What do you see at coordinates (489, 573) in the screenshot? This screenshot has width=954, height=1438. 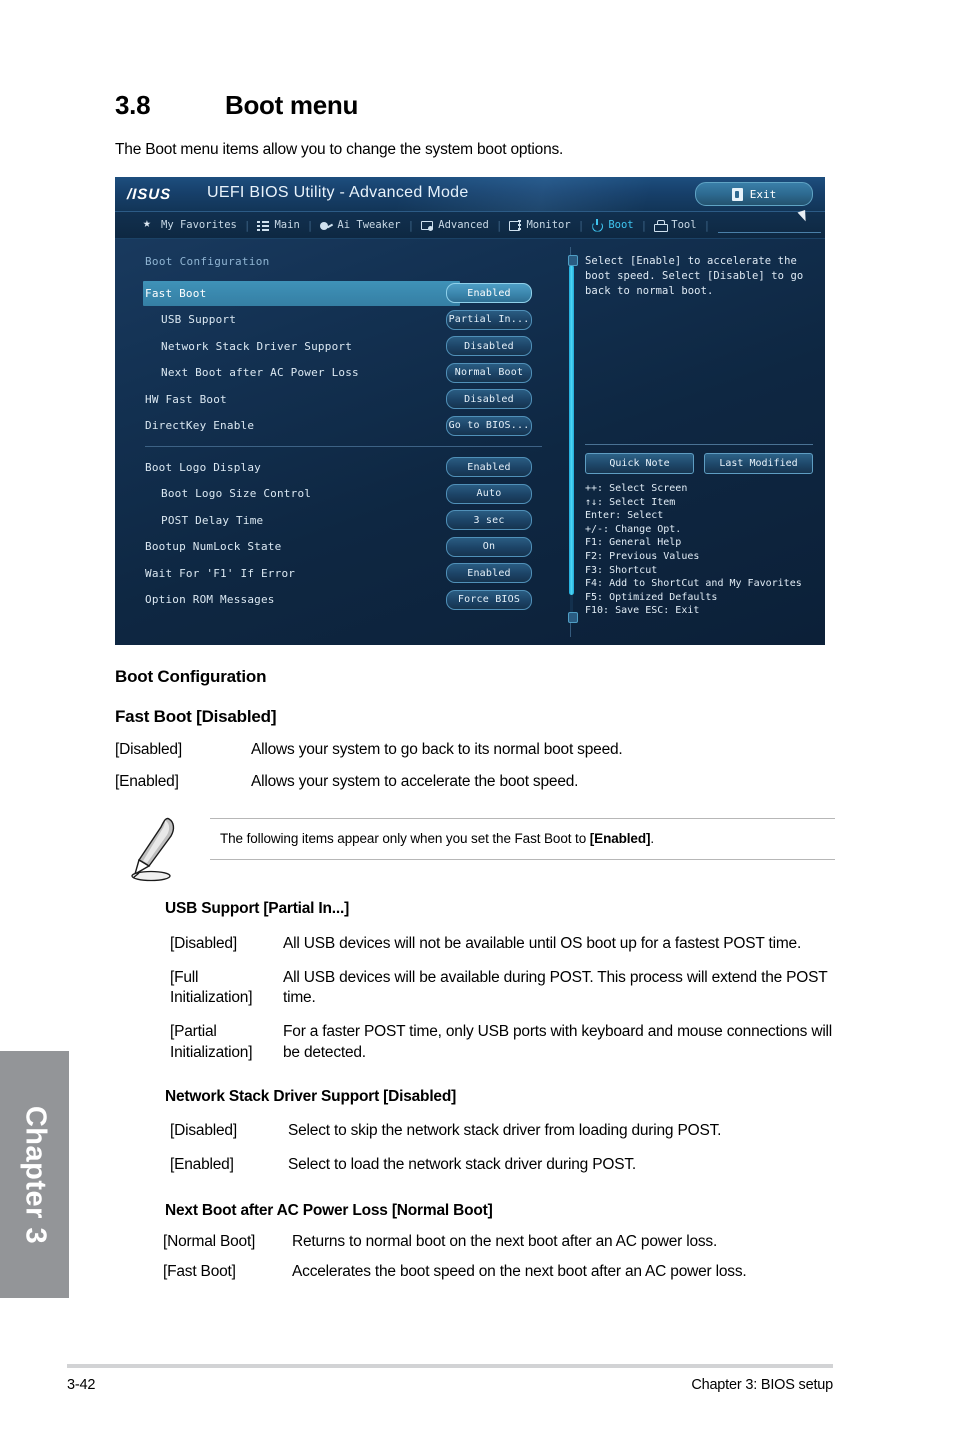 I see `setting-value-wait-f1: Enabled` at bounding box center [489, 573].